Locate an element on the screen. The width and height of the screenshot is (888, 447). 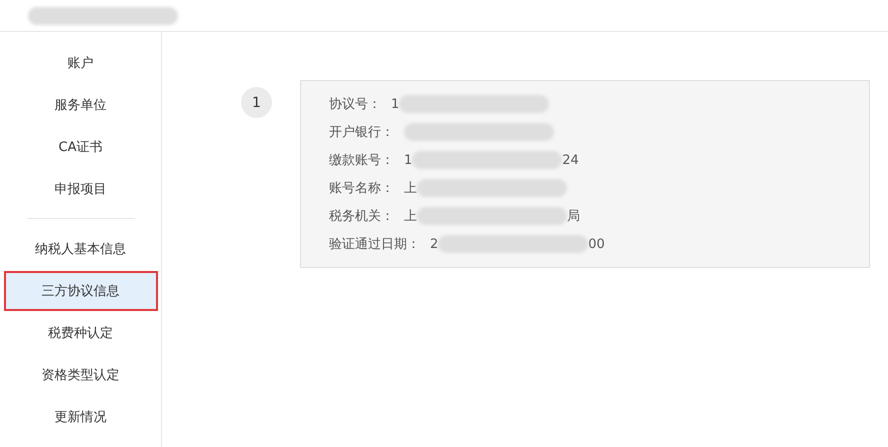
field-label: 协议号： is located at coordinates (355, 104).